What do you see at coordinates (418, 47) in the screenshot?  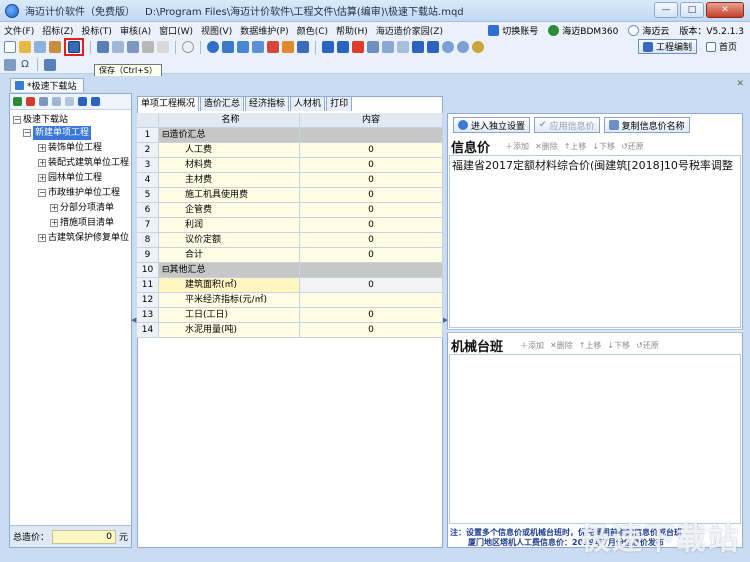 I see `move-up-icon` at bounding box center [418, 47].